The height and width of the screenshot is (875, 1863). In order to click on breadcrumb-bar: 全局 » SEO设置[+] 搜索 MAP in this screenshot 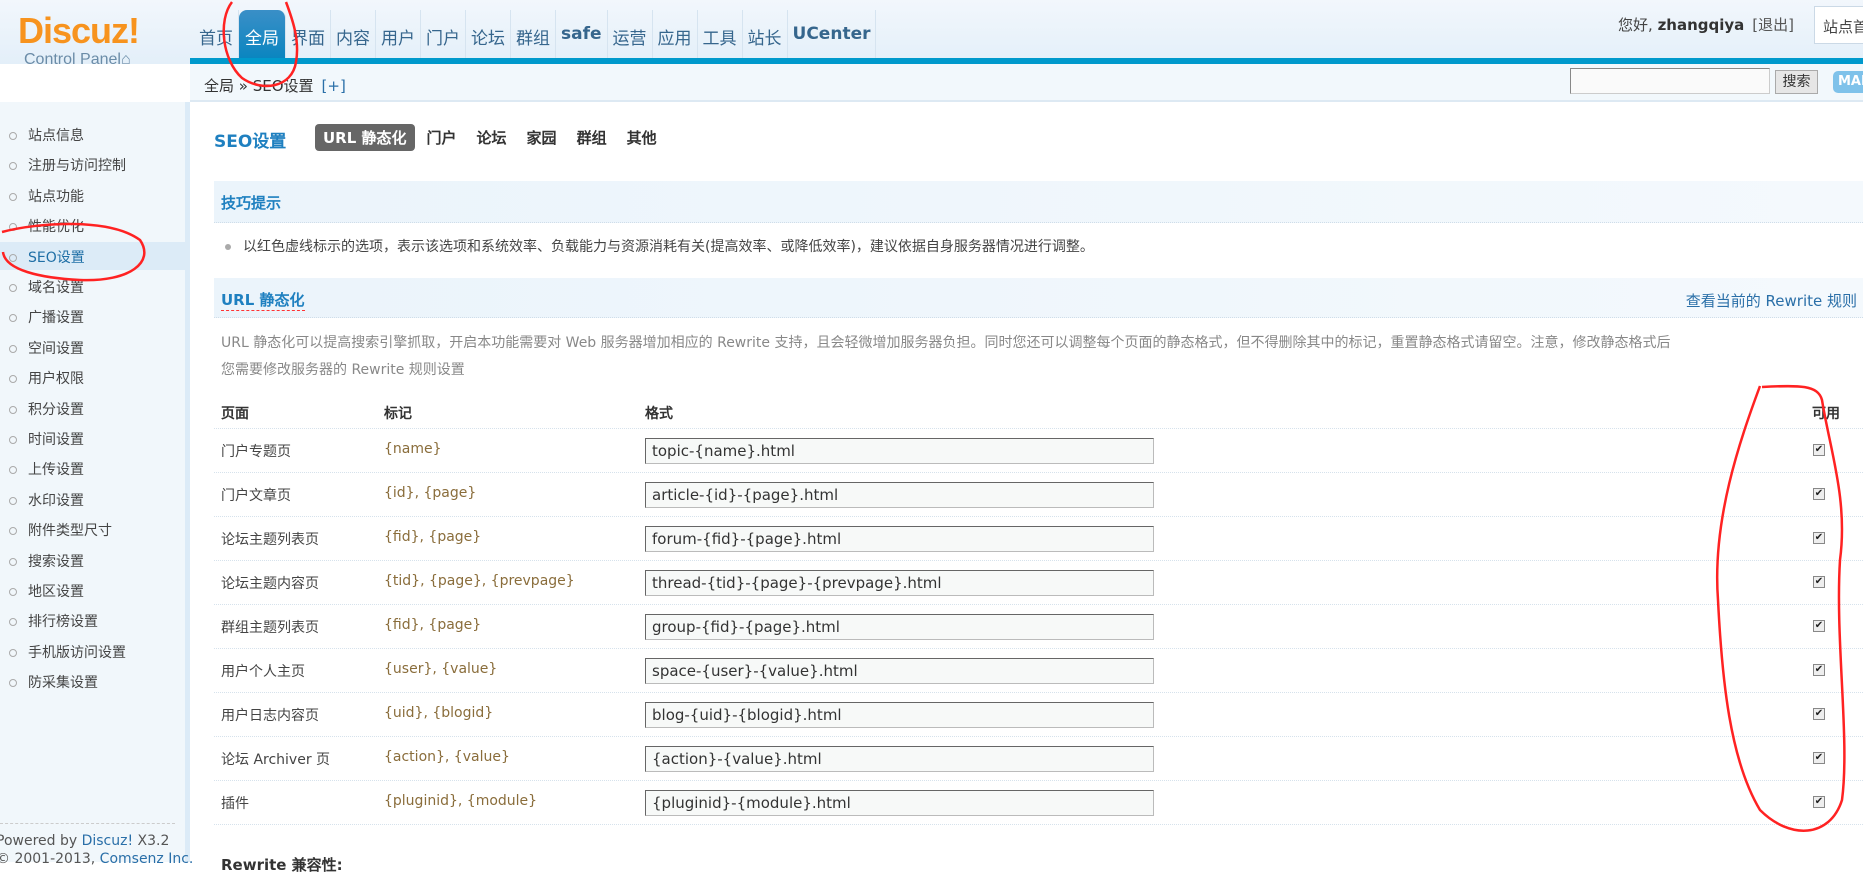, I will do `click(1026, 83)`.